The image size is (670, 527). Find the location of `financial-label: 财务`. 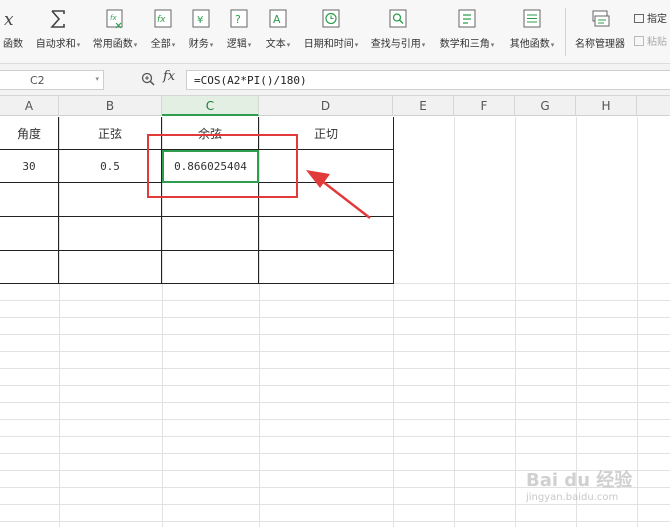

financial-label: 财务 is located at coordinates (198, 44).